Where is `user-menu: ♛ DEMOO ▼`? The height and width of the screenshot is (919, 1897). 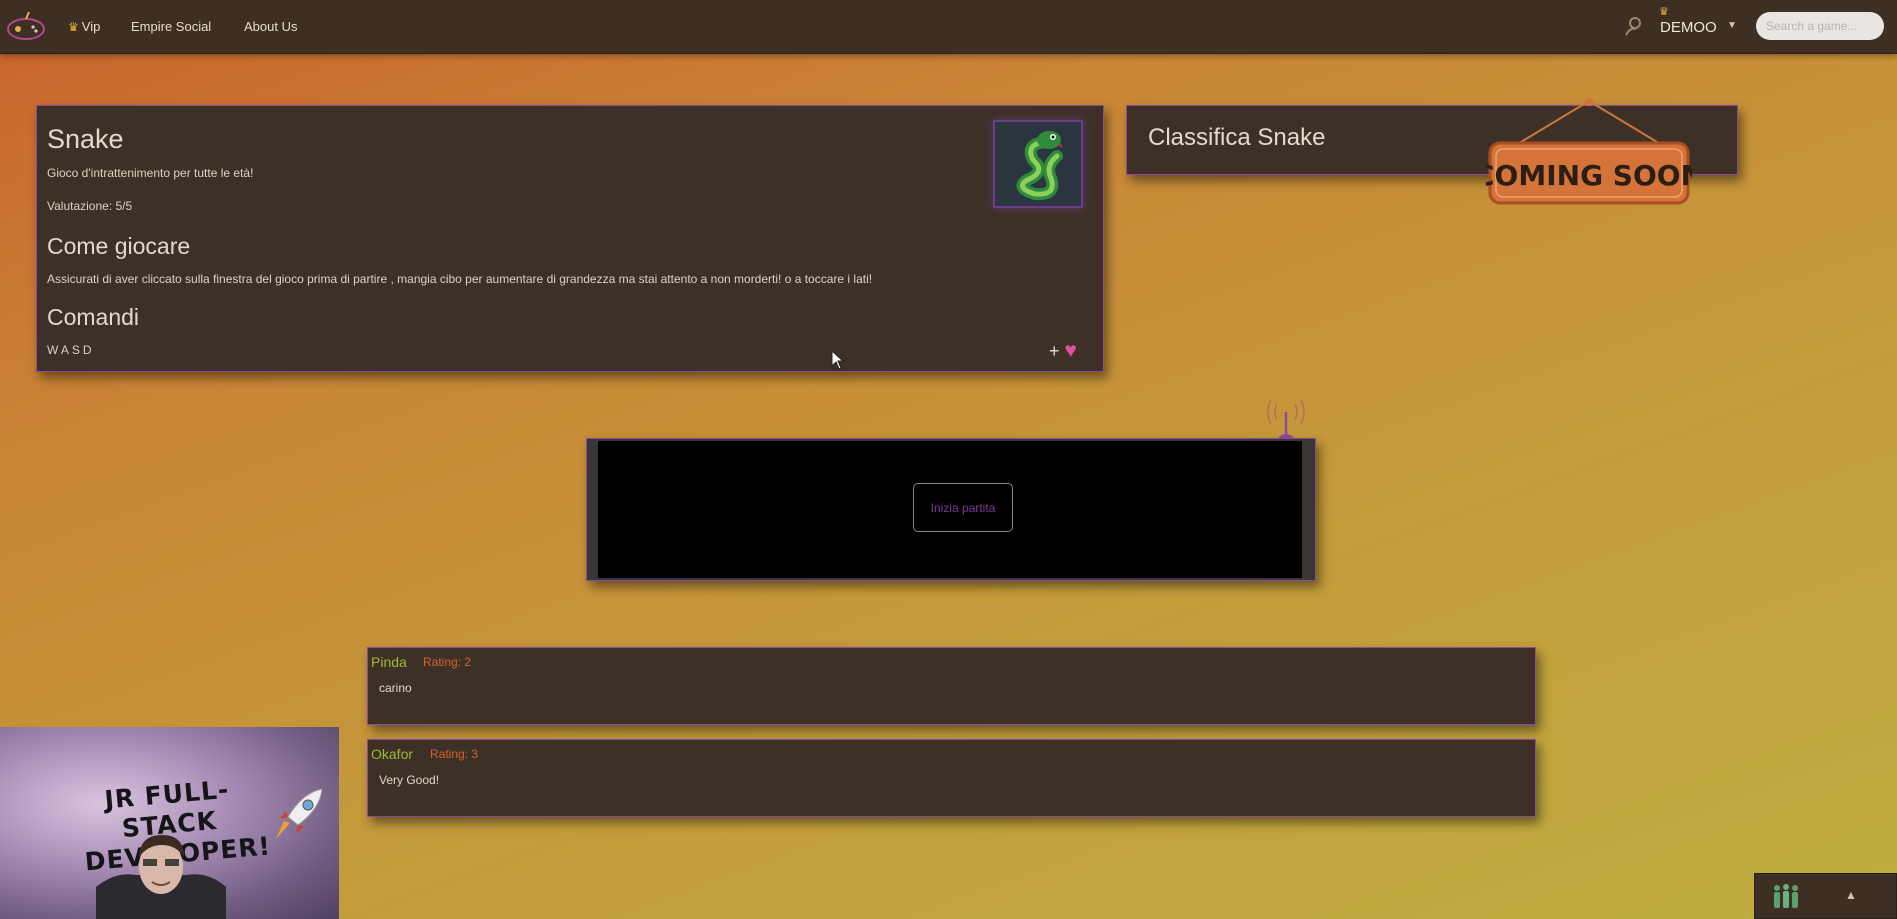
user-menu: ♛ DEMOO ▼ is located at coordinates (1684, 23).